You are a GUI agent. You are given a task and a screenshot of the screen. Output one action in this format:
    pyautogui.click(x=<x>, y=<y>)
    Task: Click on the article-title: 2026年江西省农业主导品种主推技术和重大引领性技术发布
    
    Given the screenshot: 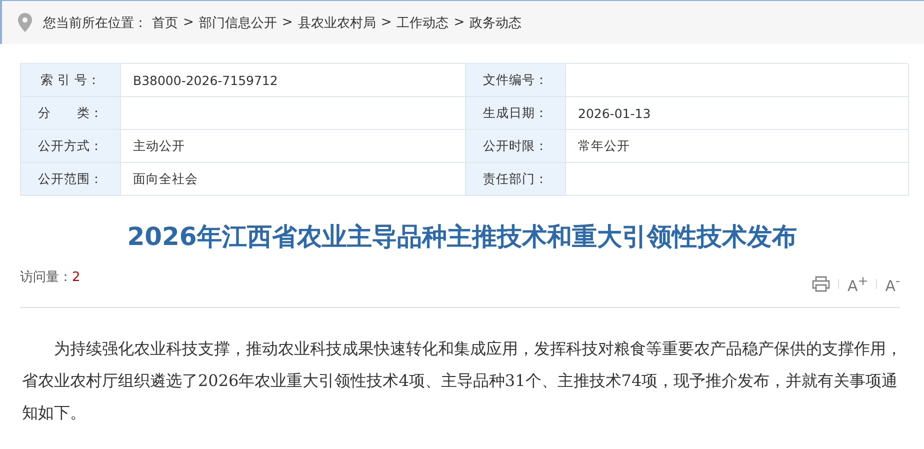 What is the action you would take?
    pyautogui.click(x=462, y=237)
    